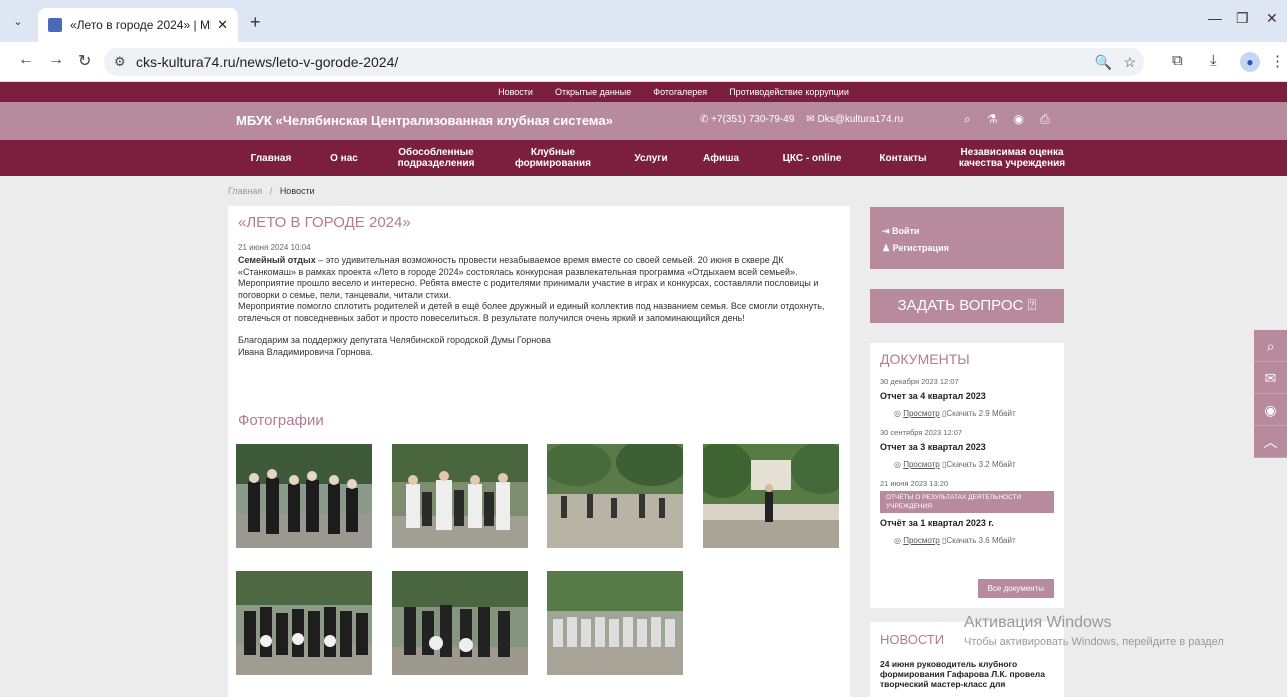 The width and height of the screenshot is (1287, 697). I want to click on menu-kebab-icon: ⋮, so click(1277, 61).